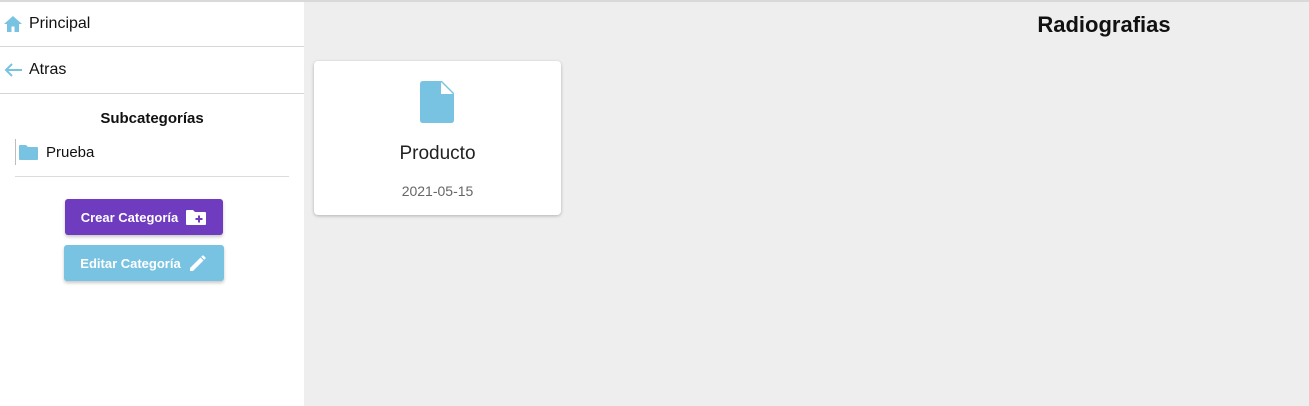 This screenshot has width=1309, height=406. Describe the element at coordinates (129, 217) in the screenshot. I see `create-category-label: Crear Categoría` at that location.